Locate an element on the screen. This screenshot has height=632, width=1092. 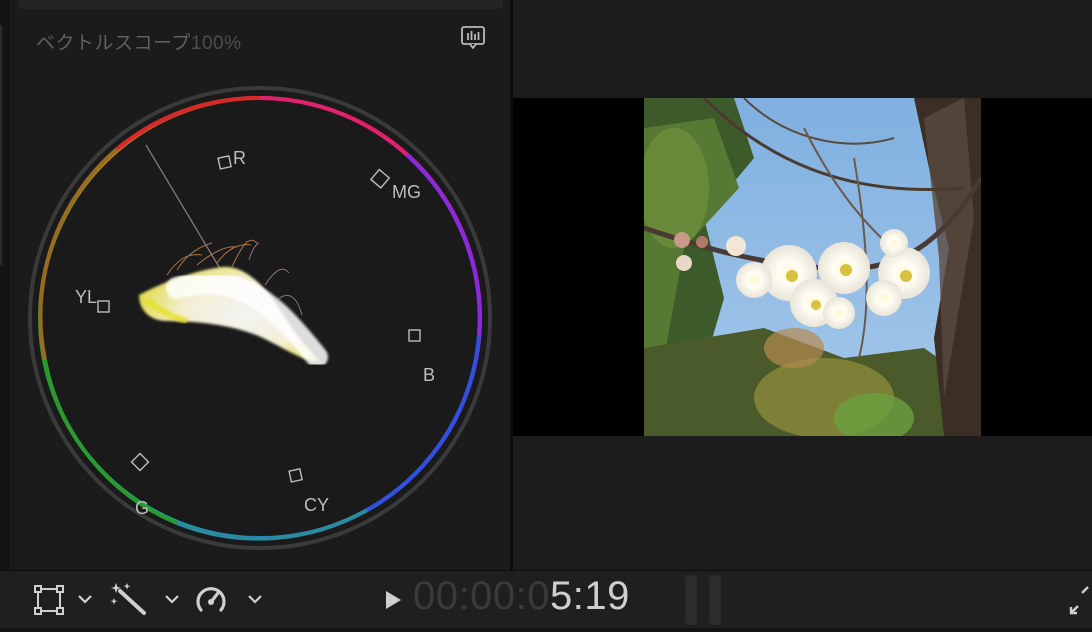
timecode-display: 00:00:05:19 is located at coordinates (521, 596).